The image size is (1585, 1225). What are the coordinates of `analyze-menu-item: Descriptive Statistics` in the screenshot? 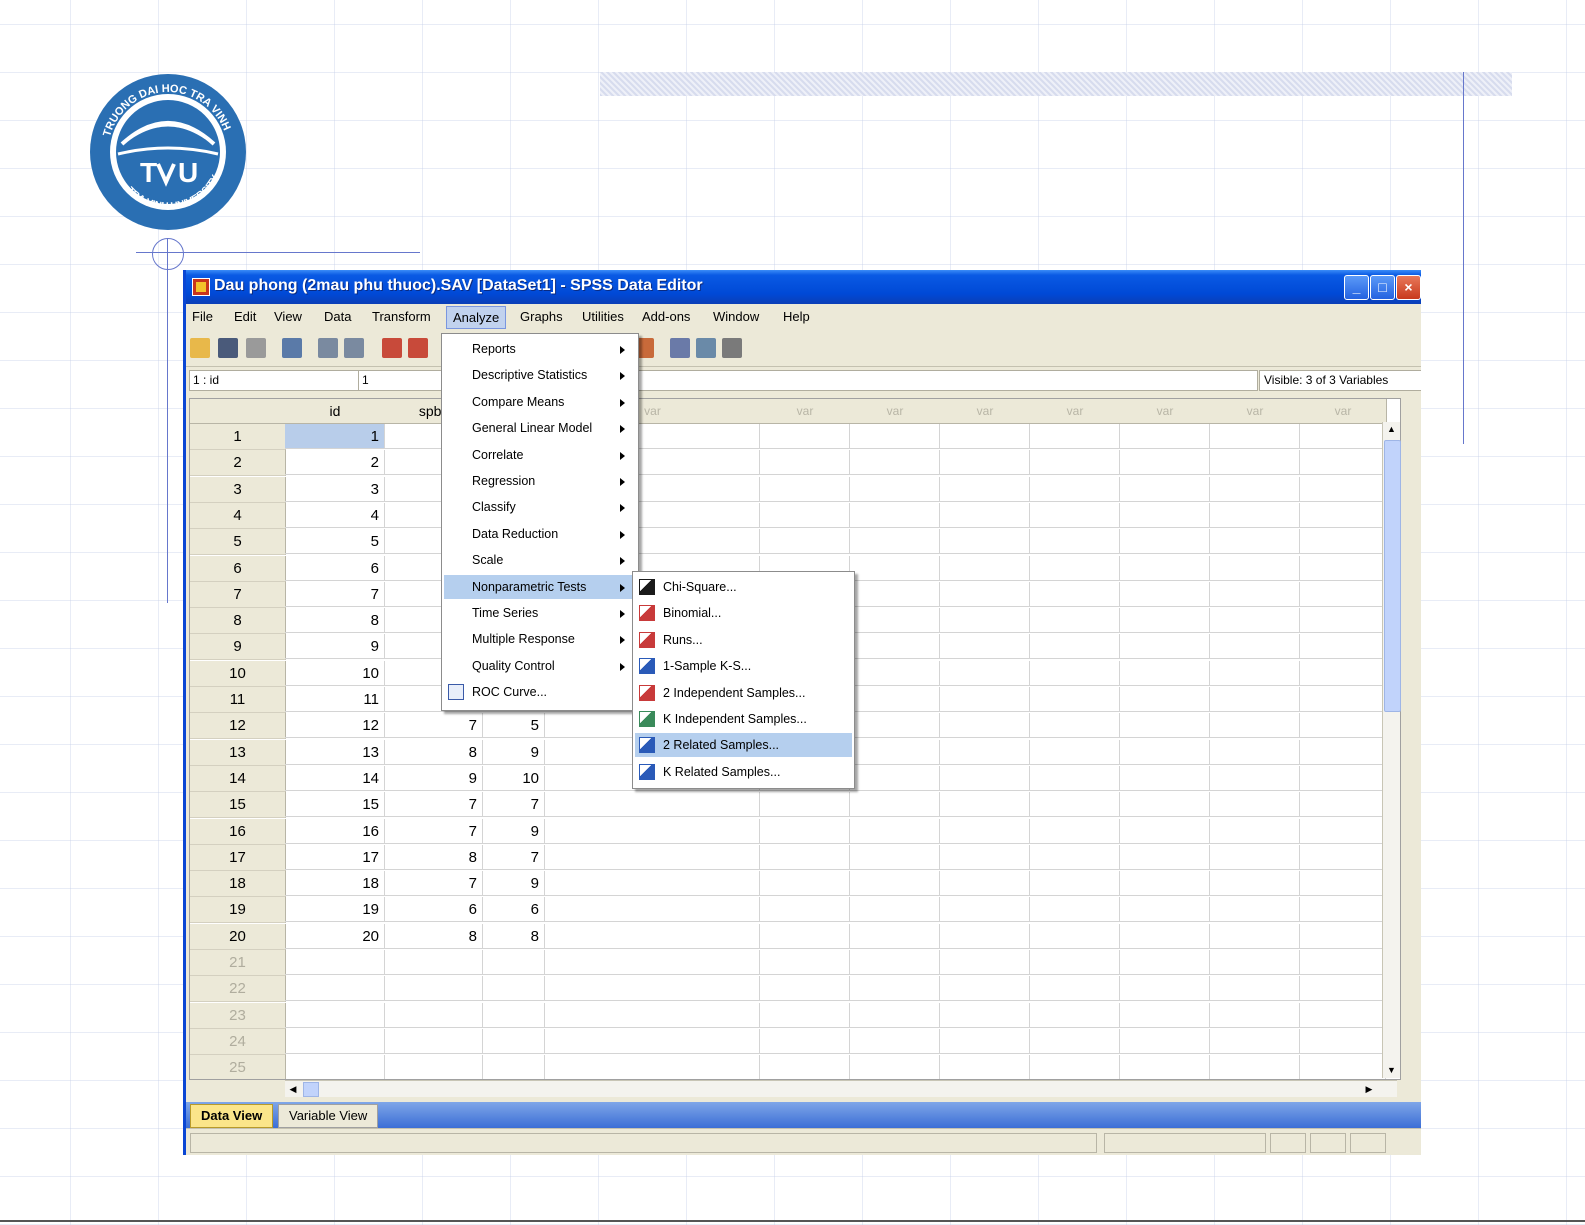 It's located at (540, 375).